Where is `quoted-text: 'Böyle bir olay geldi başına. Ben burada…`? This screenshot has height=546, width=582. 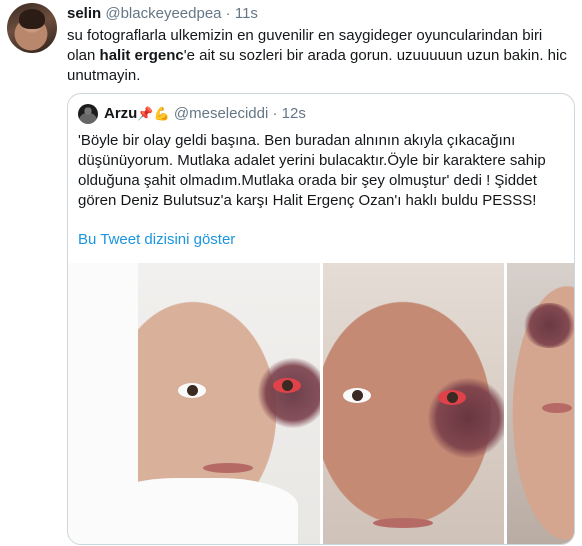 quoted-text: 'Böyle bir olay geldi başına. Ben burada… is located at coordinates (312, 170).